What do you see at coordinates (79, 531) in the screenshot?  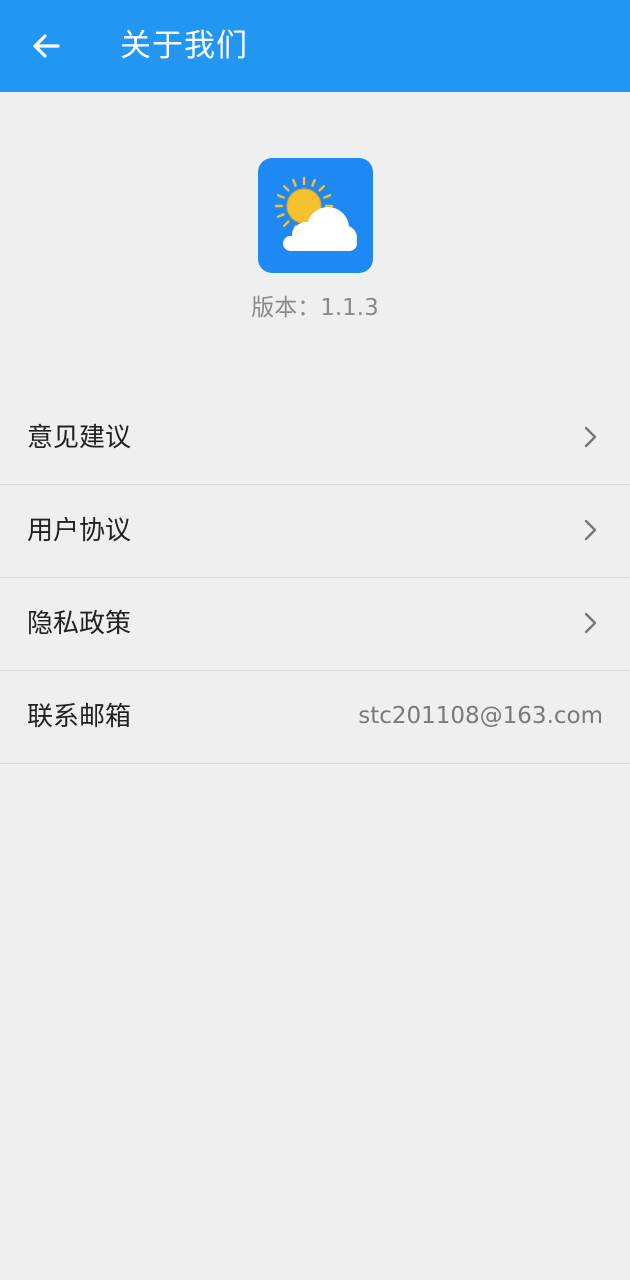 I see `menu-item-label: 用户协议` at bounding box center [79, 531].